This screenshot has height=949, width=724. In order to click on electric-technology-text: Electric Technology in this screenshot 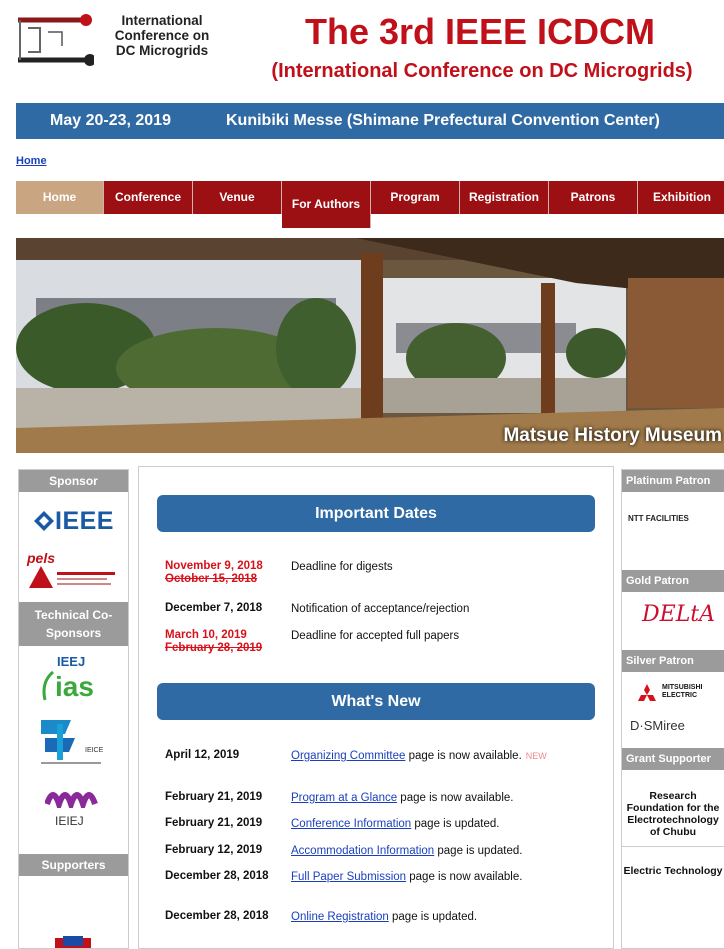, I will do `click(673, 861)`.